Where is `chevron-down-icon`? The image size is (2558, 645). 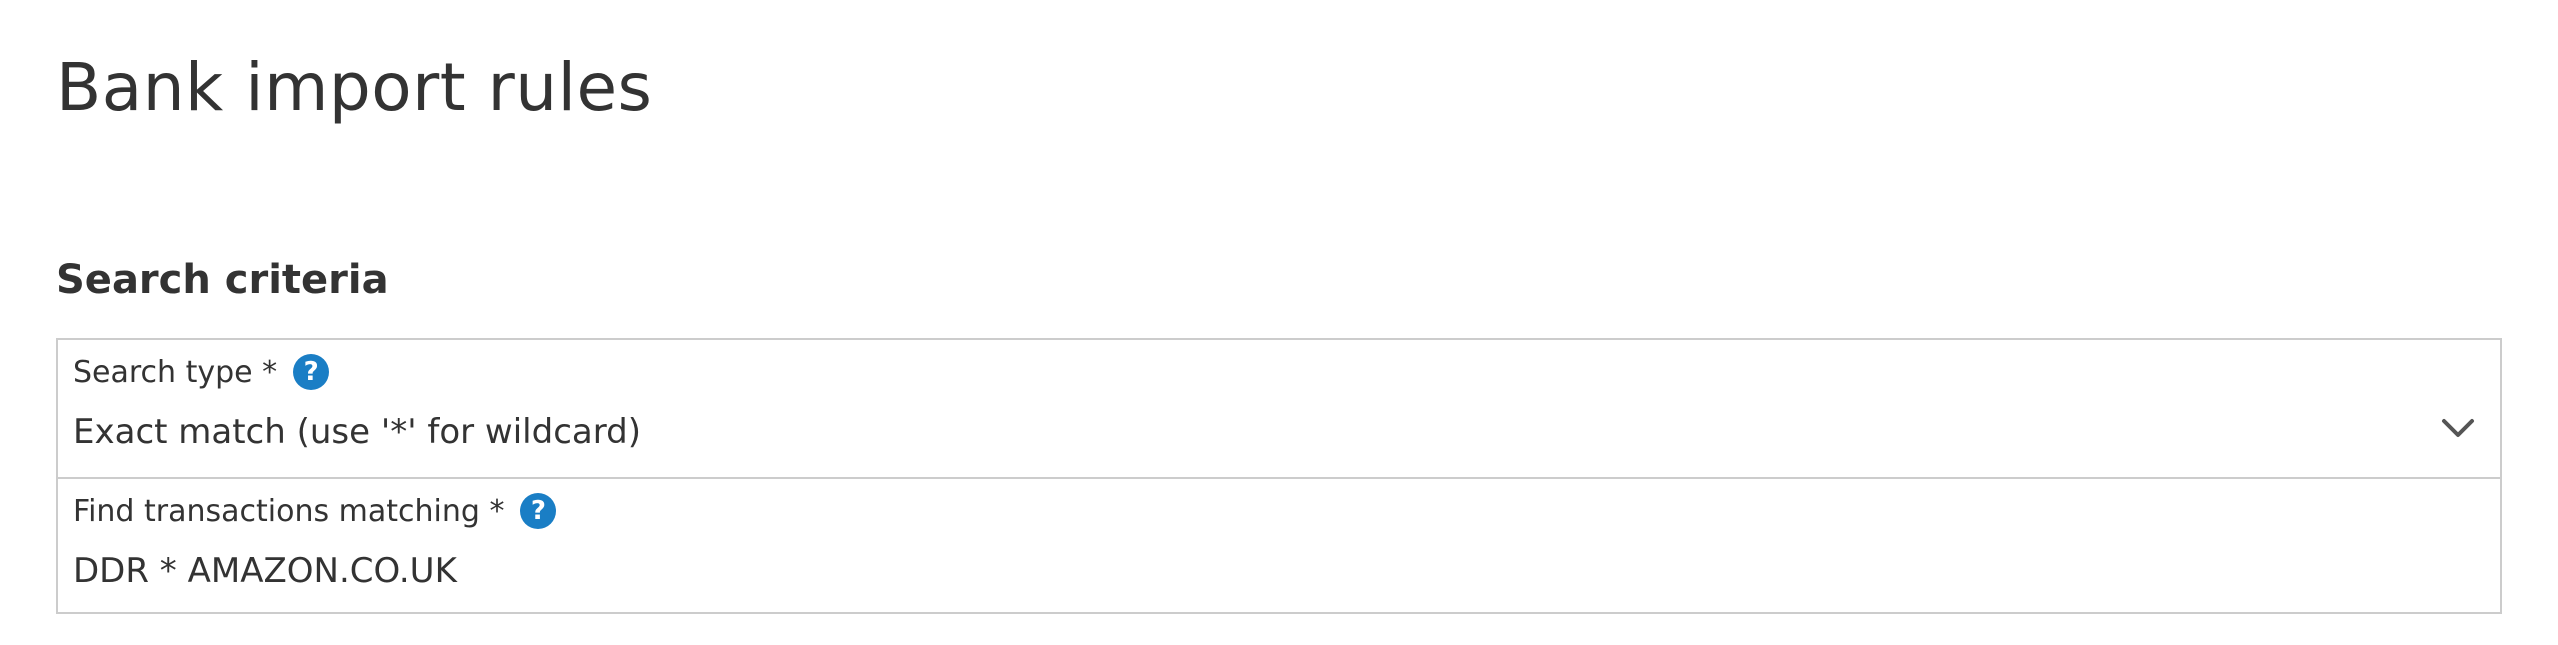
chevron-down-icon is located at coordinates (2458, 428).